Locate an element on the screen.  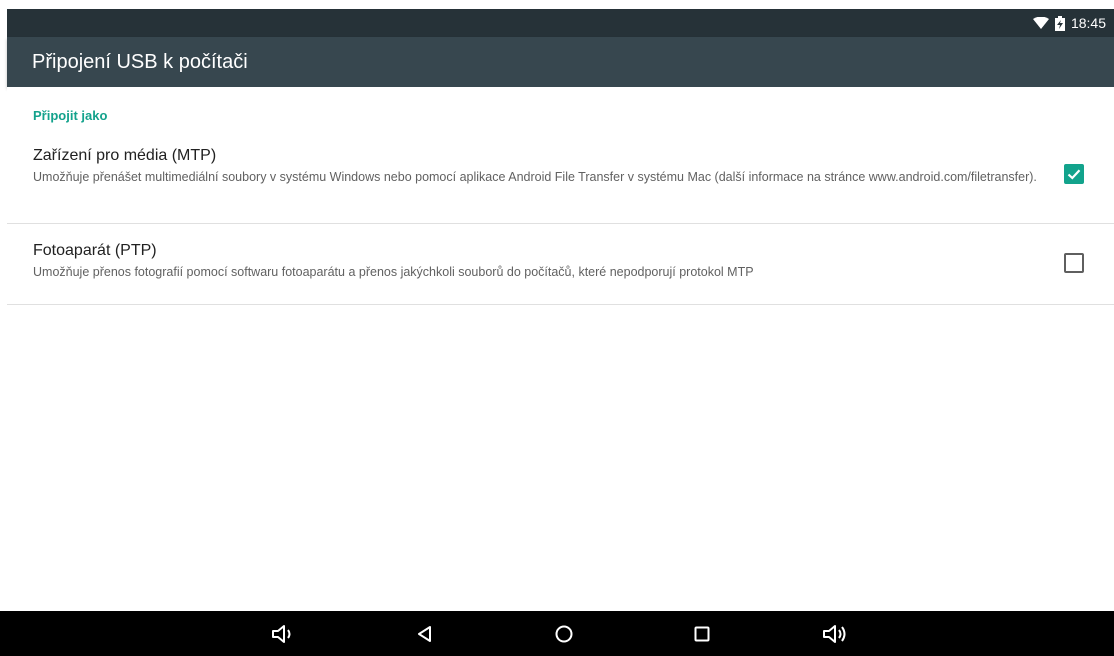
ptp-checkbox is located at coordinates (1074, 263).